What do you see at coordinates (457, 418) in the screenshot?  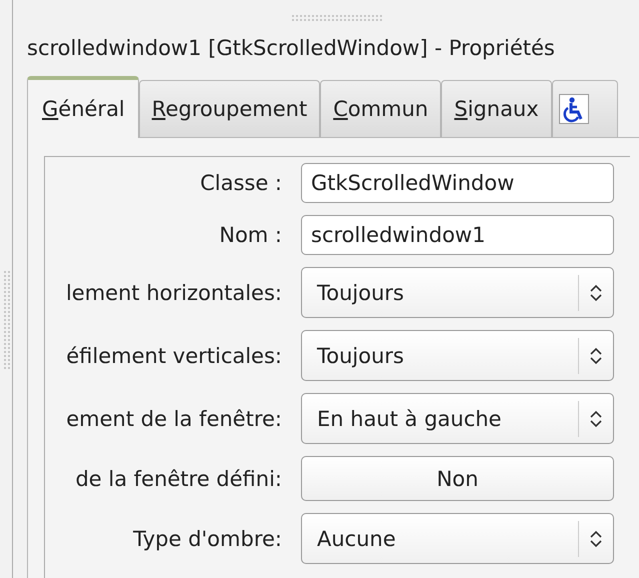 I see `dropdown: En haut à gauche` at bounding box center [457, 418].